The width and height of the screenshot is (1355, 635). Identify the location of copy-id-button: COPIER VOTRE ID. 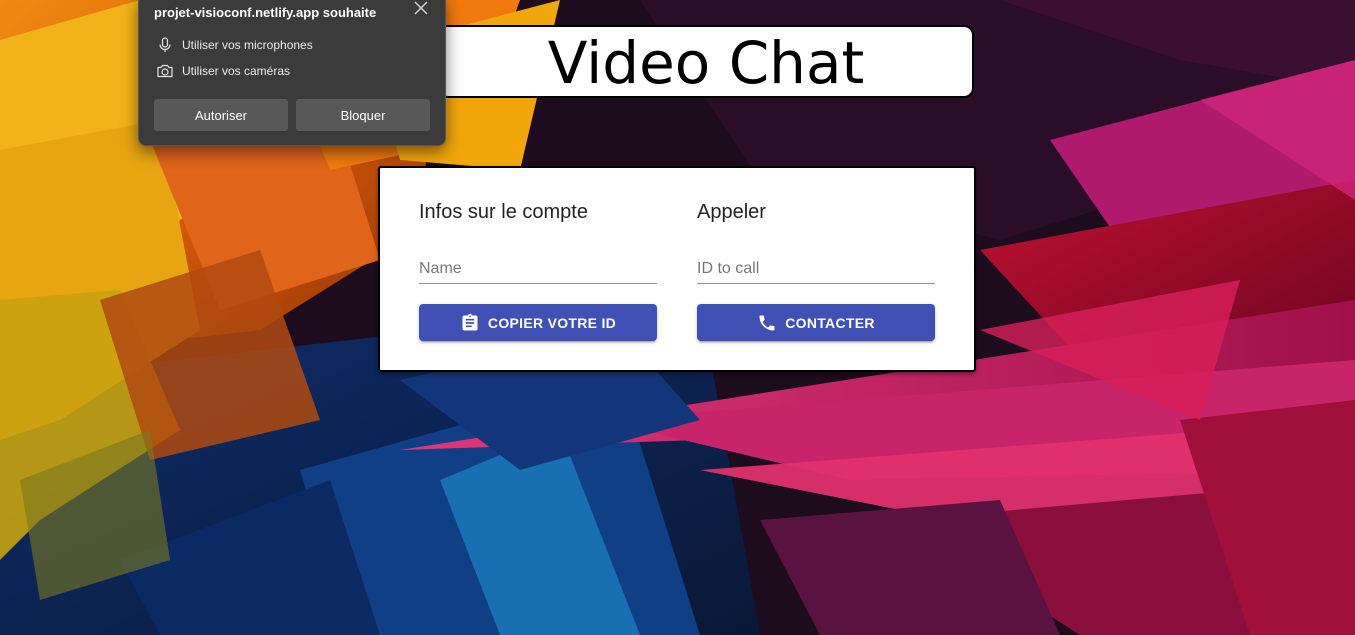
(538, 322).